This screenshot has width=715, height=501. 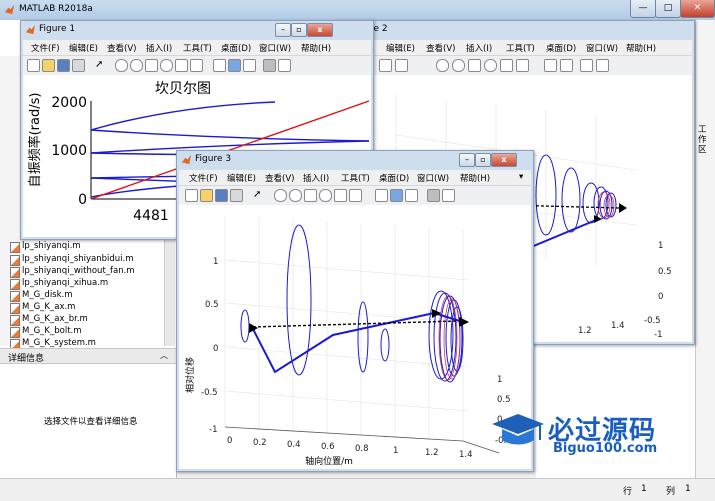 I want to click on list-item: lp_shiyanqi_xihua.m, so click(x=59, y=284).